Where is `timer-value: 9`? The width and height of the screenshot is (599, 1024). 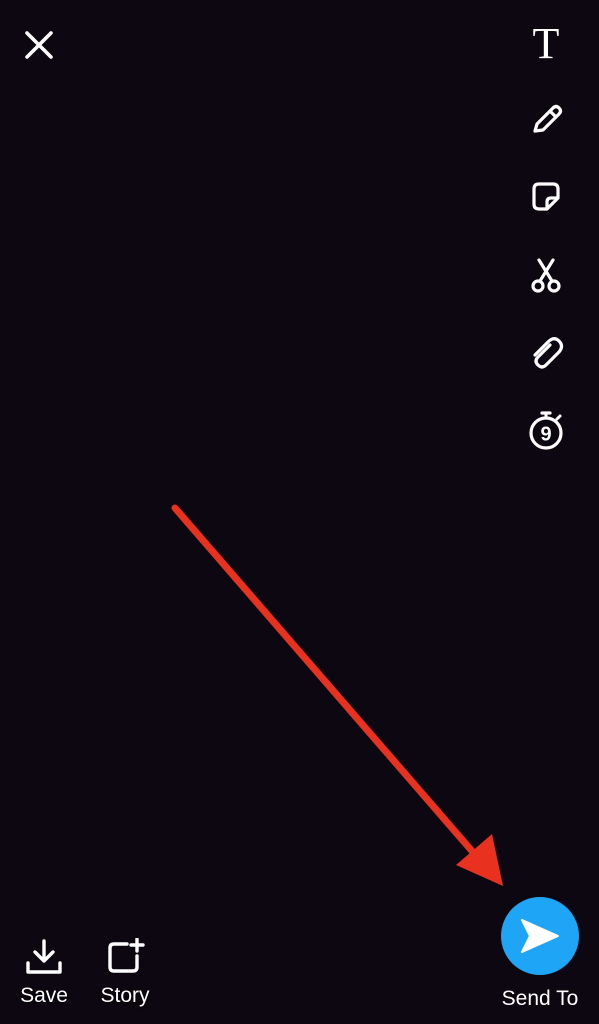
timer-value: 9 is located at coordinates (545, 435).